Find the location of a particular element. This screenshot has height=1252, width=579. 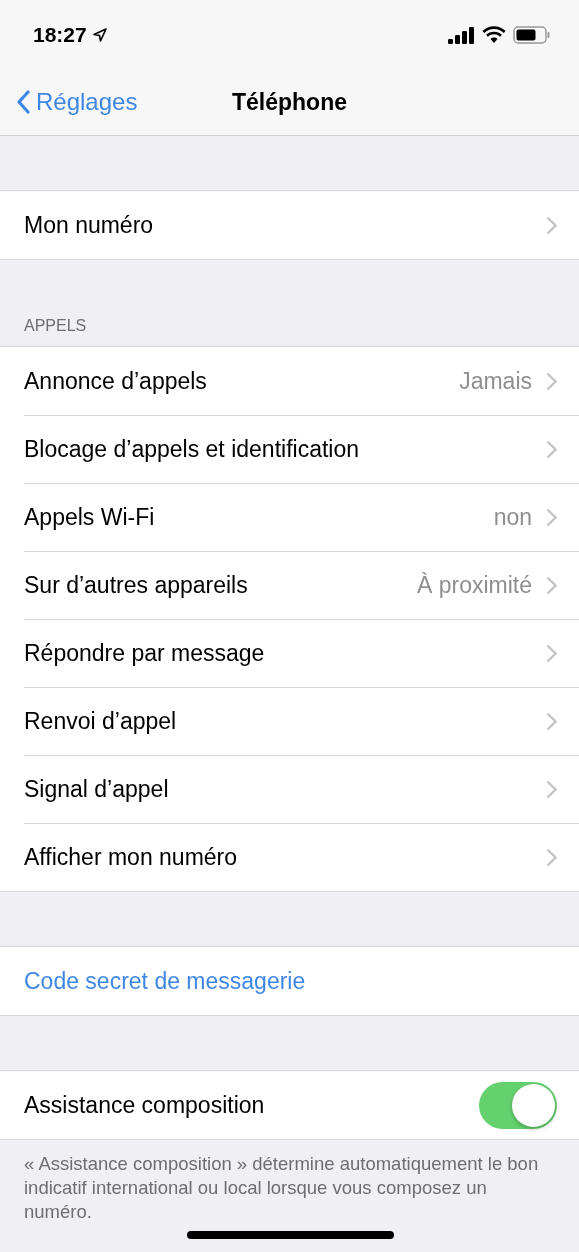

action-link: Code secret de messagerie is located at coordinates (290, 981).